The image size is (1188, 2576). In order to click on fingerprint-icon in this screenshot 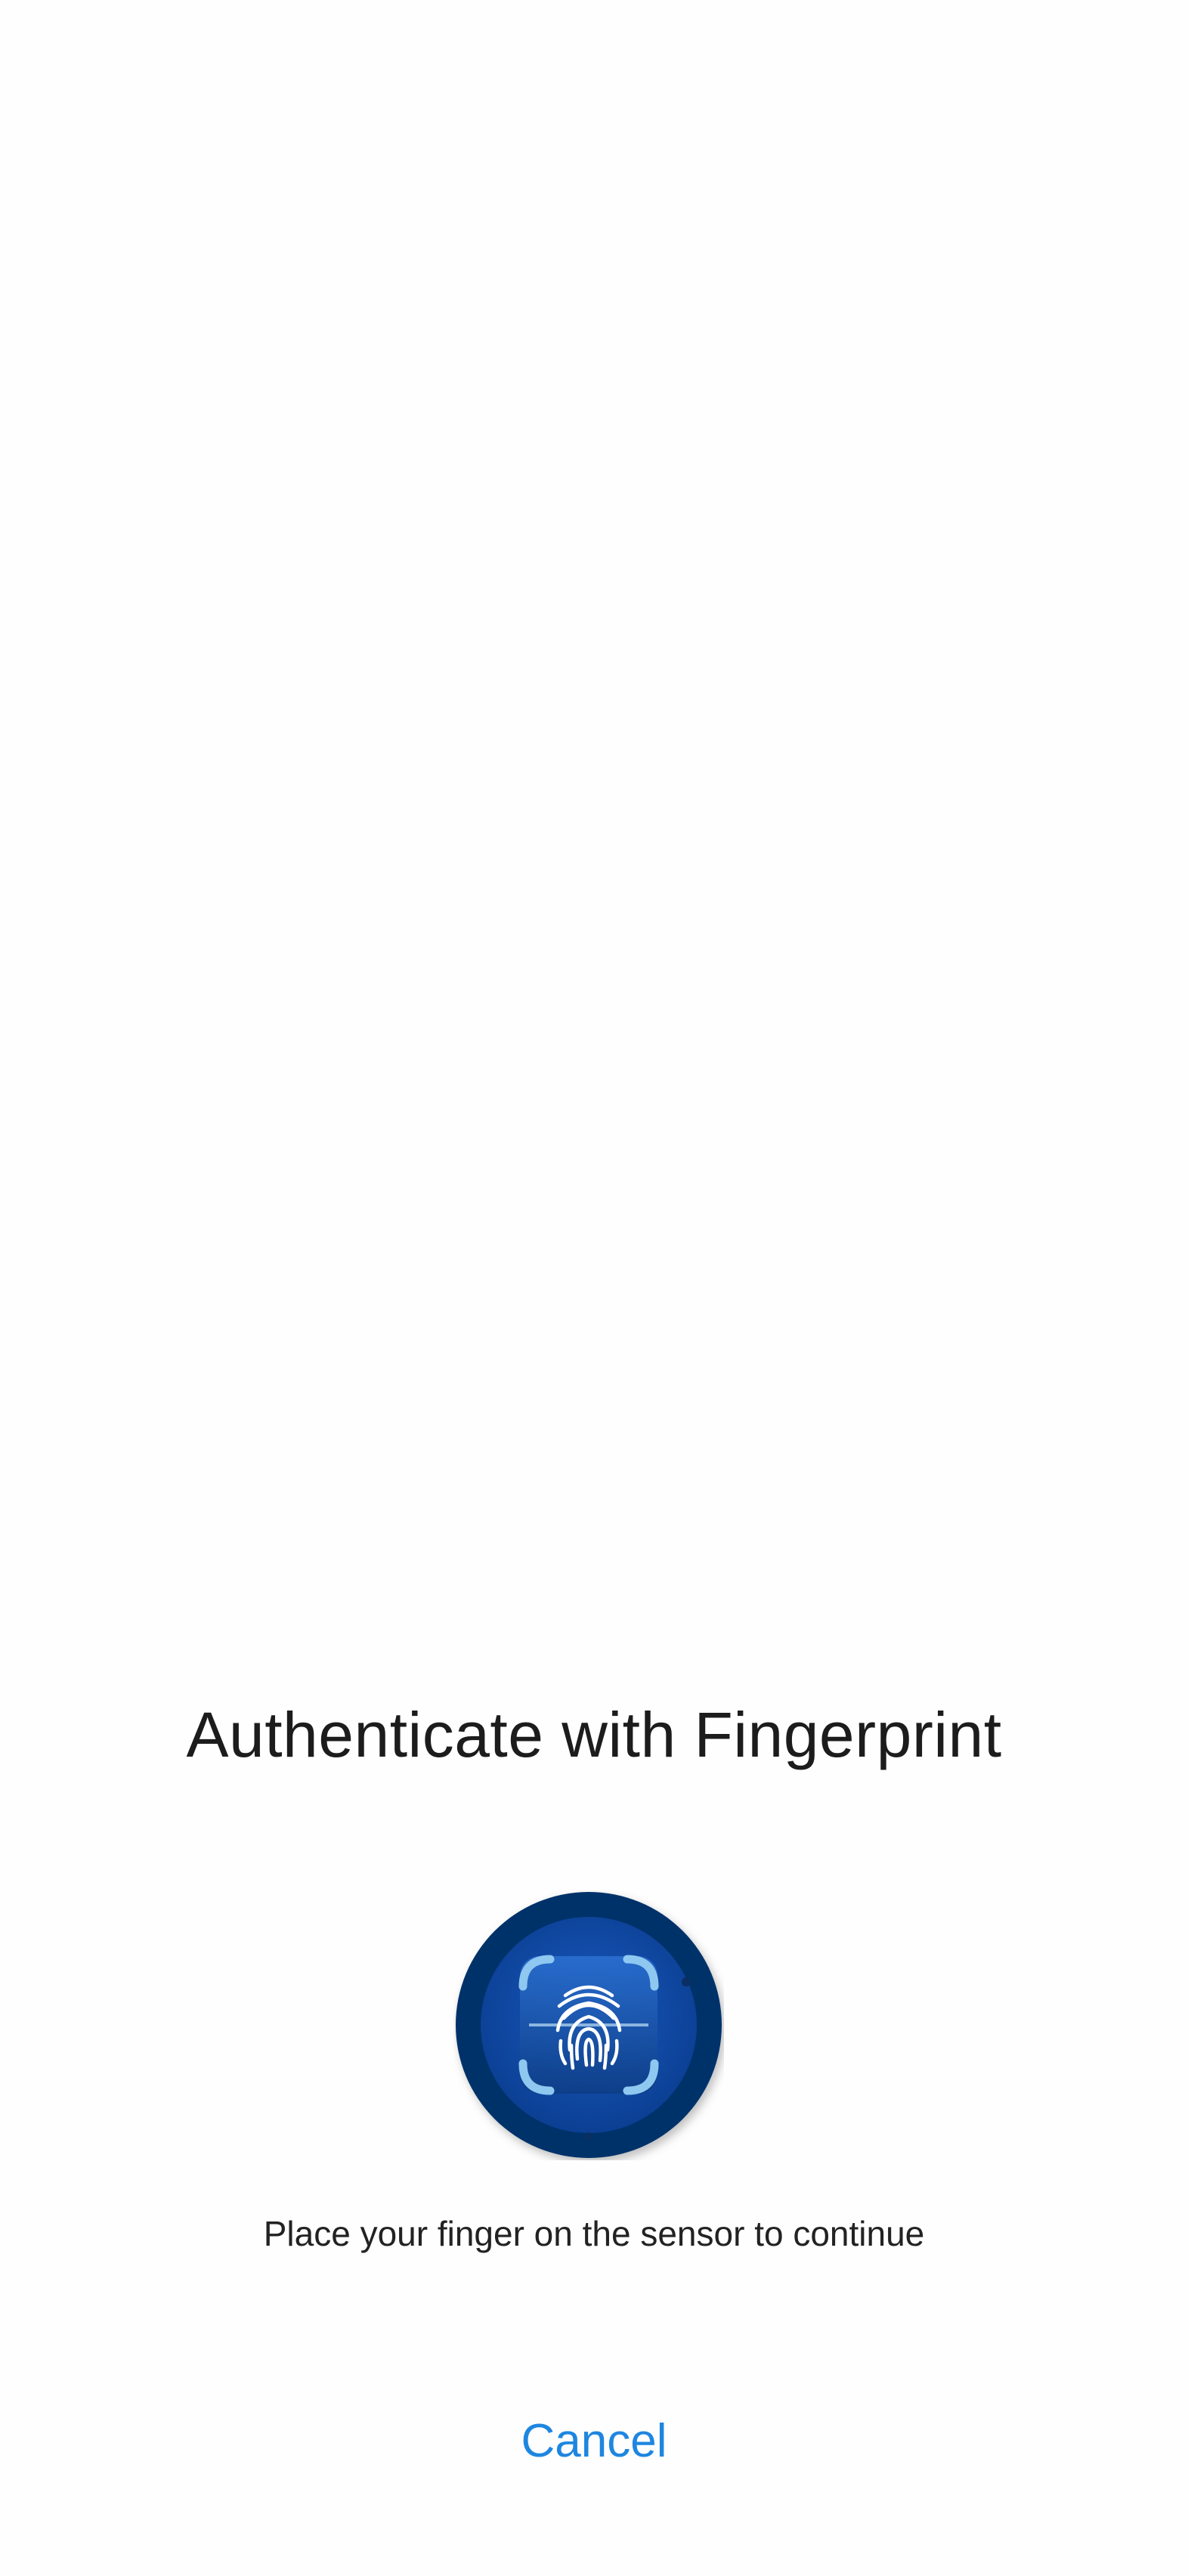, I will do `click(589, 2025)`.